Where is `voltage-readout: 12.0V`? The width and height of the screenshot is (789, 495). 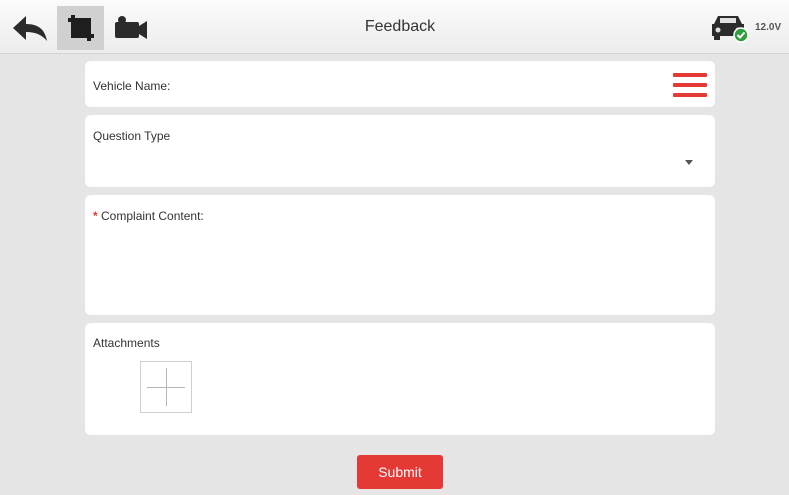
voltage-readout: 12.0V is located at coordinates (768, 27).